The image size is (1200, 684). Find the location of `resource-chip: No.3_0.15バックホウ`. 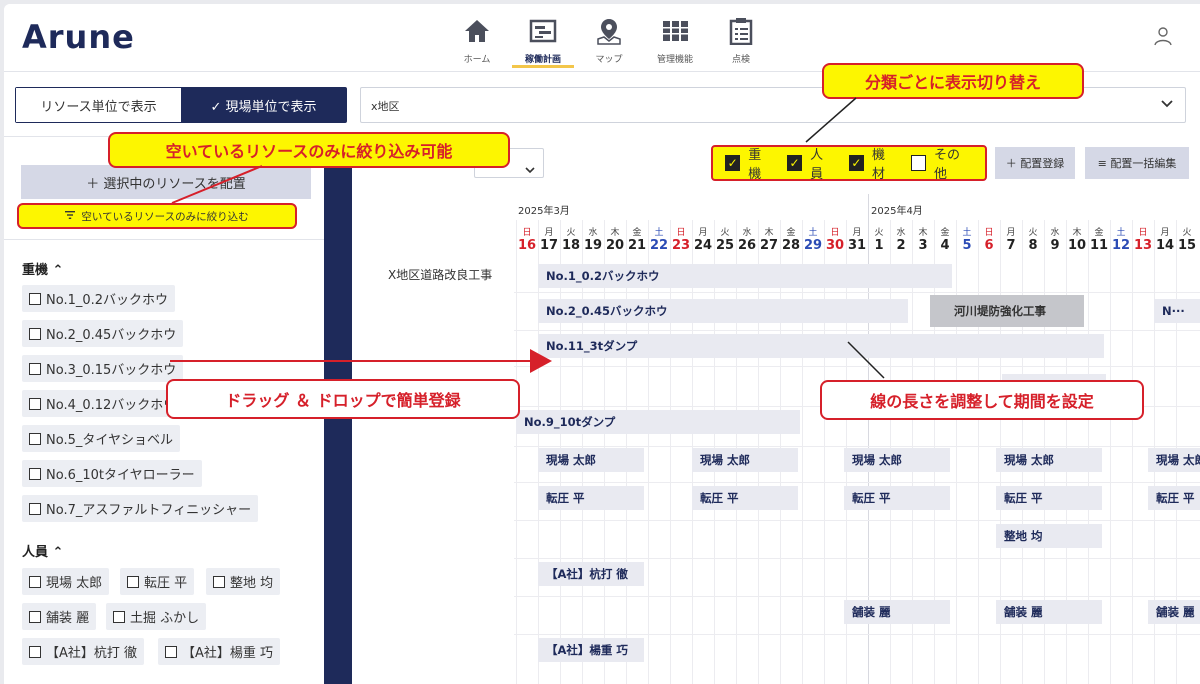

resource-chip: No.3_0.15バックホウ is located at coordinates (103, 368).